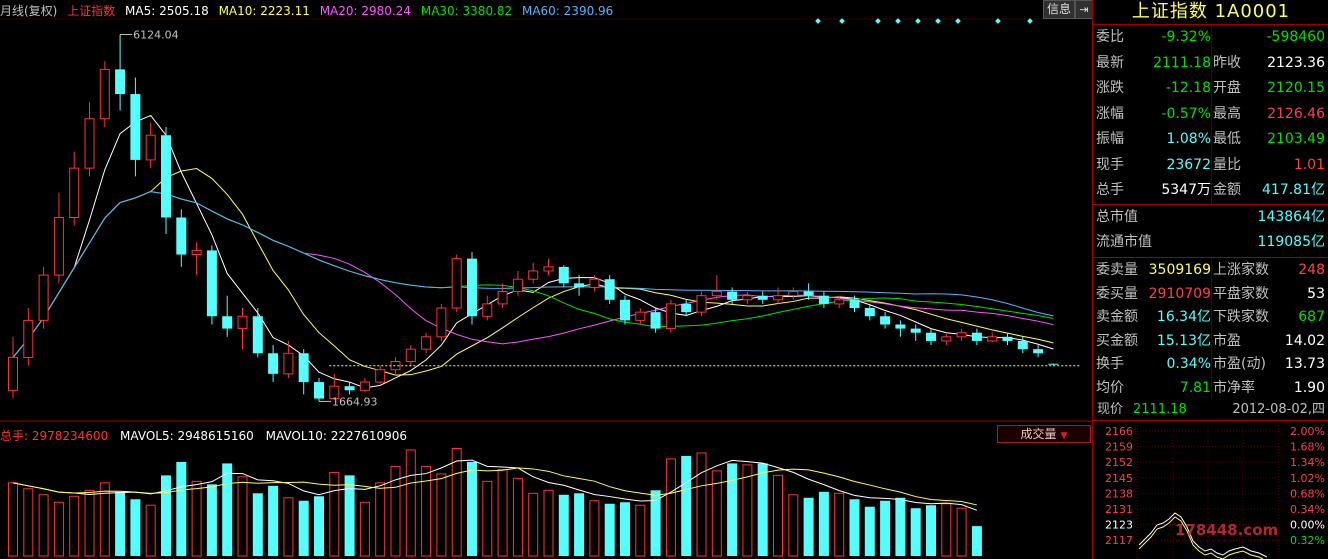 The image size is (1328, 559). I want to click on exit-icon: ⇥, so click(1084, 9).